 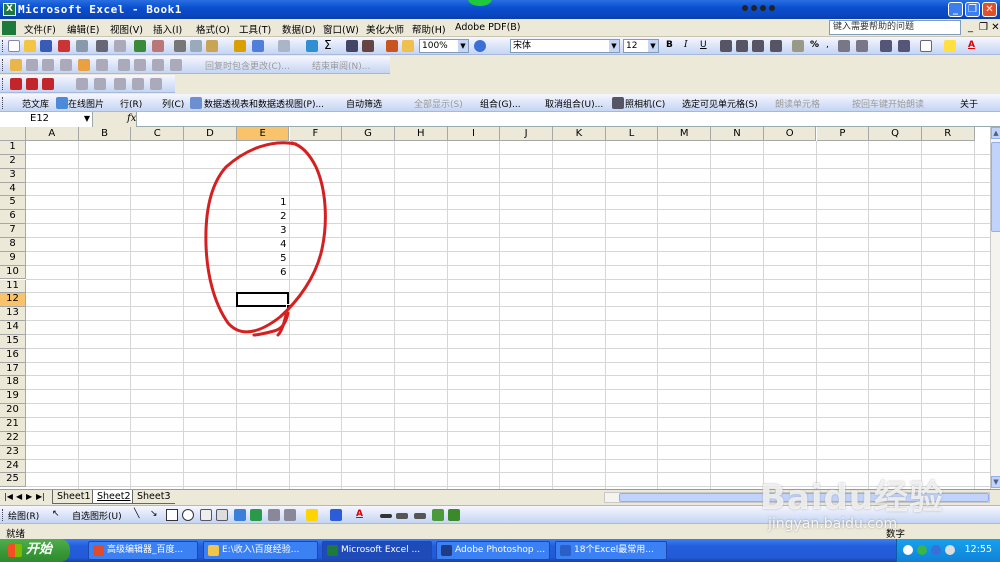 What do you see at coordinates (167, 29) in the screenshot?
I see `menu-insert: 插入(I)` at bounding box center [167, 29].